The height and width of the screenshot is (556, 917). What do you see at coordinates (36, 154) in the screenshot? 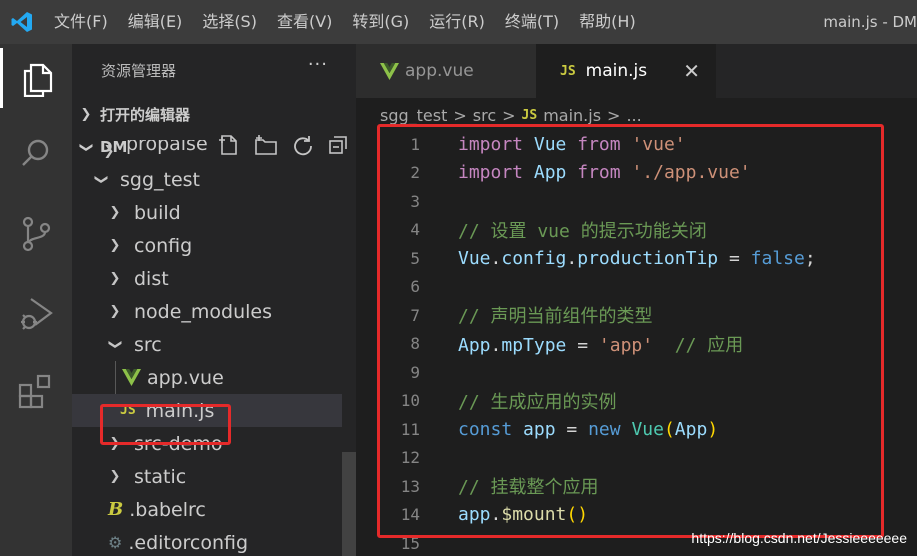
I see `search-icon` at bounding box center [36, 154].